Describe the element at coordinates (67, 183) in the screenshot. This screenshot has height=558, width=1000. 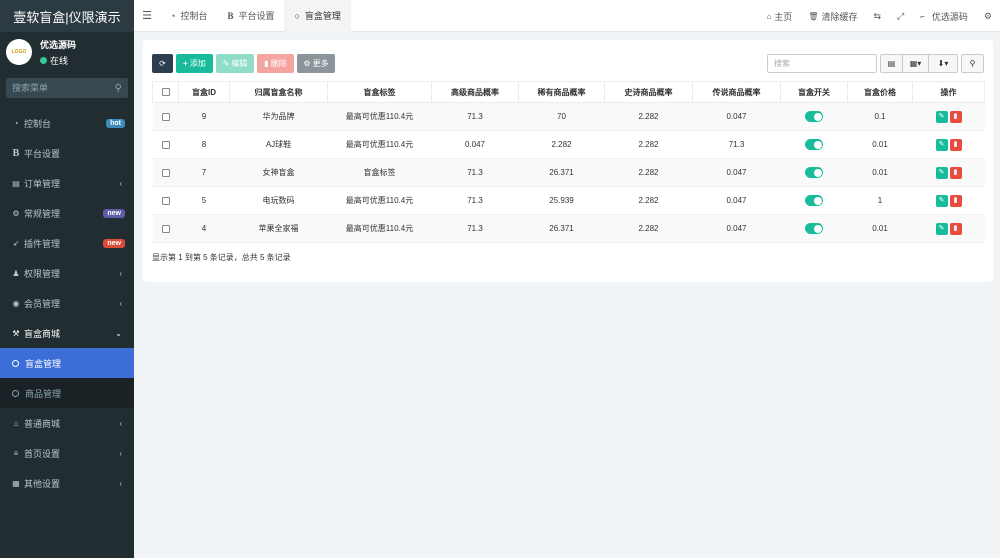
I see `sidebar-item-orders: ▤ 订单管理 ‹` at that location.